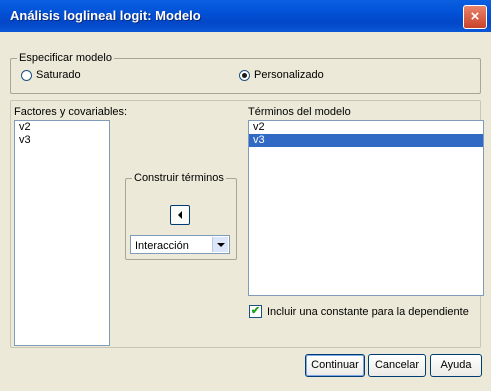 This screenshot has height=391, width=491. I want to click on radio-personalizado-circle, so click(244, 75).